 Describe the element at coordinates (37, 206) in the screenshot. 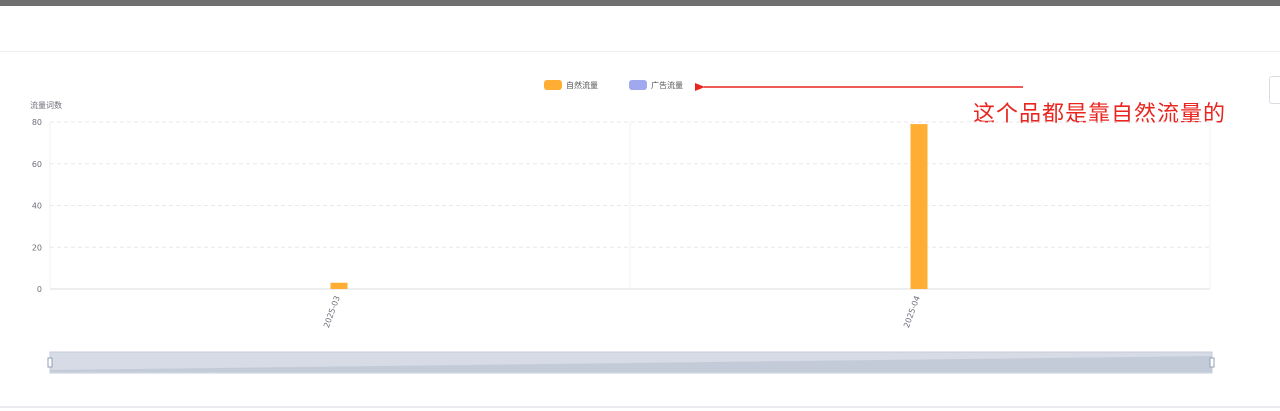

I see `y-tick-label: 40` at that location.